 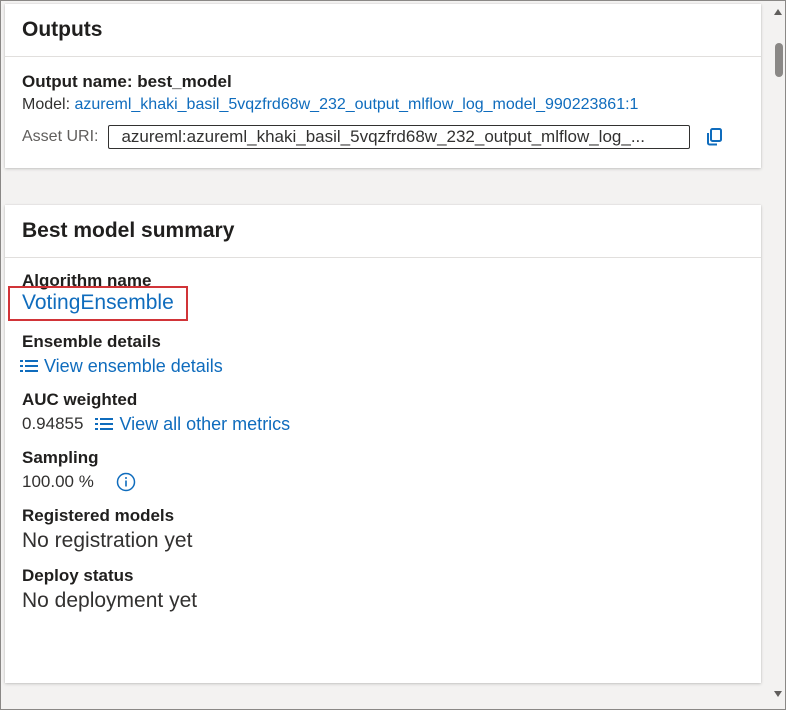 I want to click on copy-button, so click(x=714, y=137).